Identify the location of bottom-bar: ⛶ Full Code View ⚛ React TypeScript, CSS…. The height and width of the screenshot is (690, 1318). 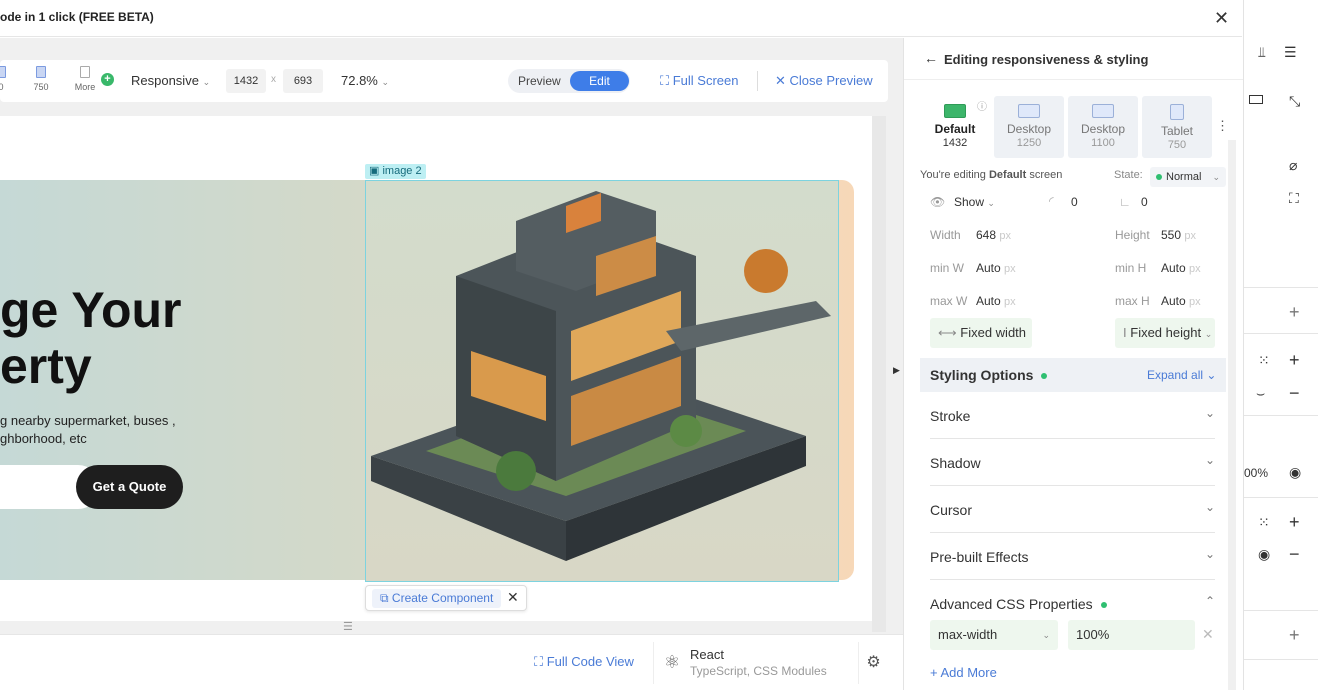
(451, 662).